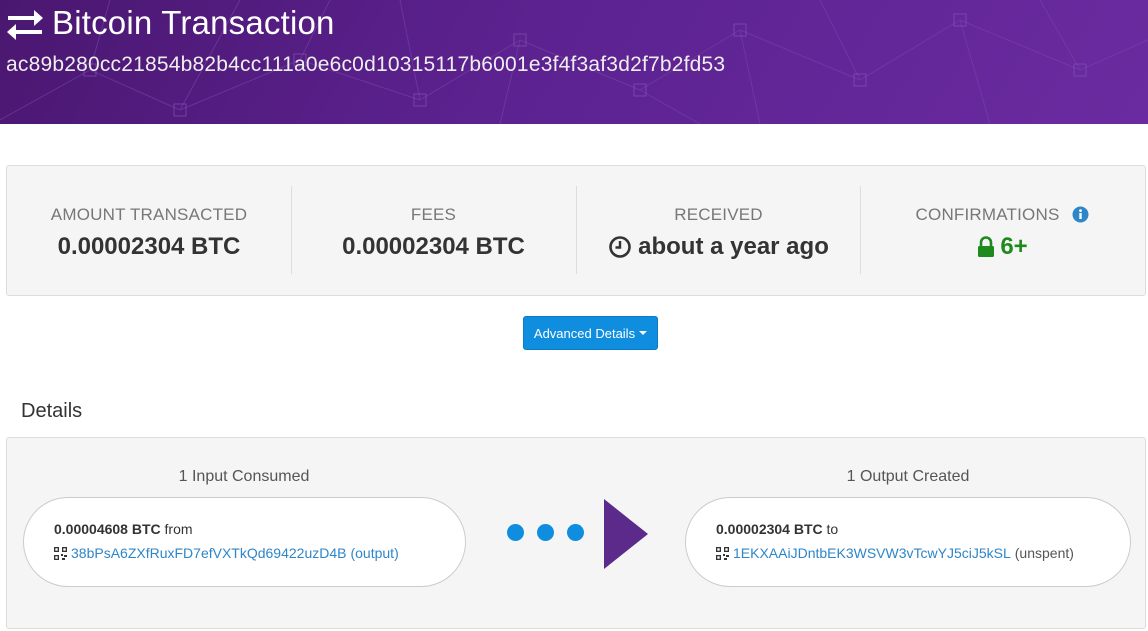 This screenshot has width=1148, height=631. Describe the element at coordinates (52, 411) in the screenshot. I see `details-heading: Details` at that location.